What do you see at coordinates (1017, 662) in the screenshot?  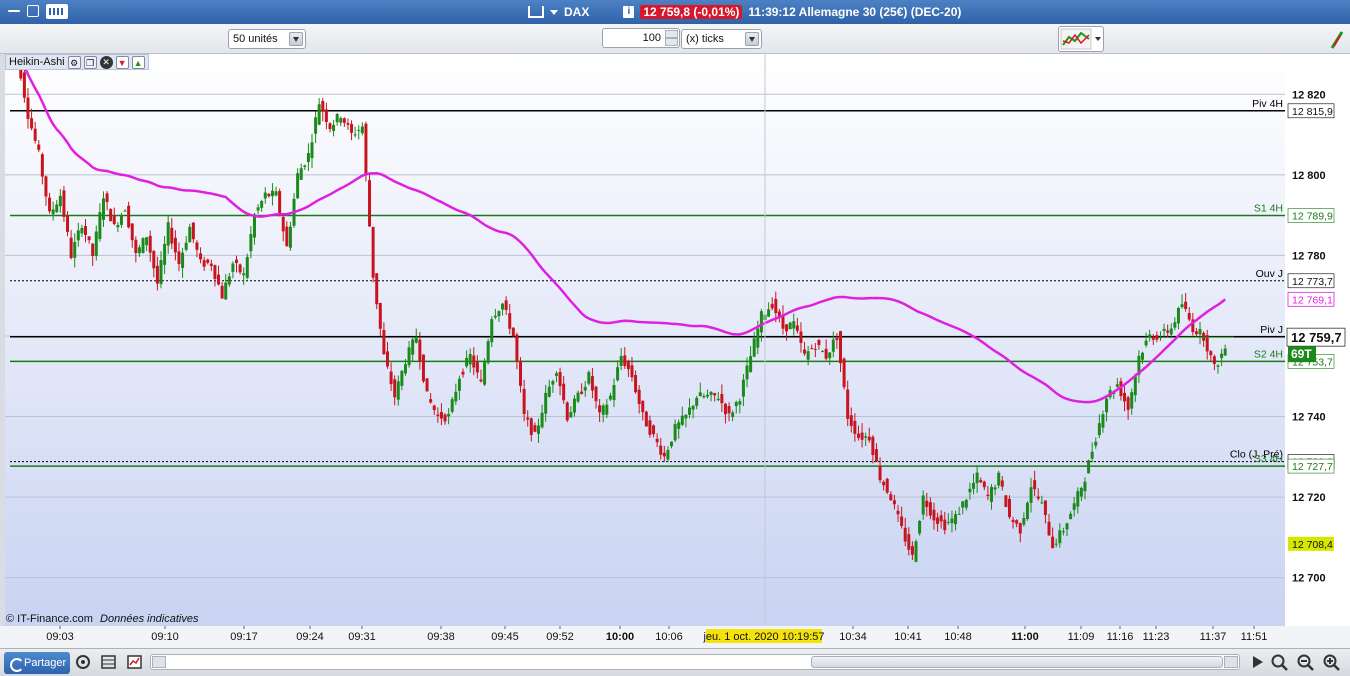 I see `scroll-thumb` at bounding box center [1017, 662].